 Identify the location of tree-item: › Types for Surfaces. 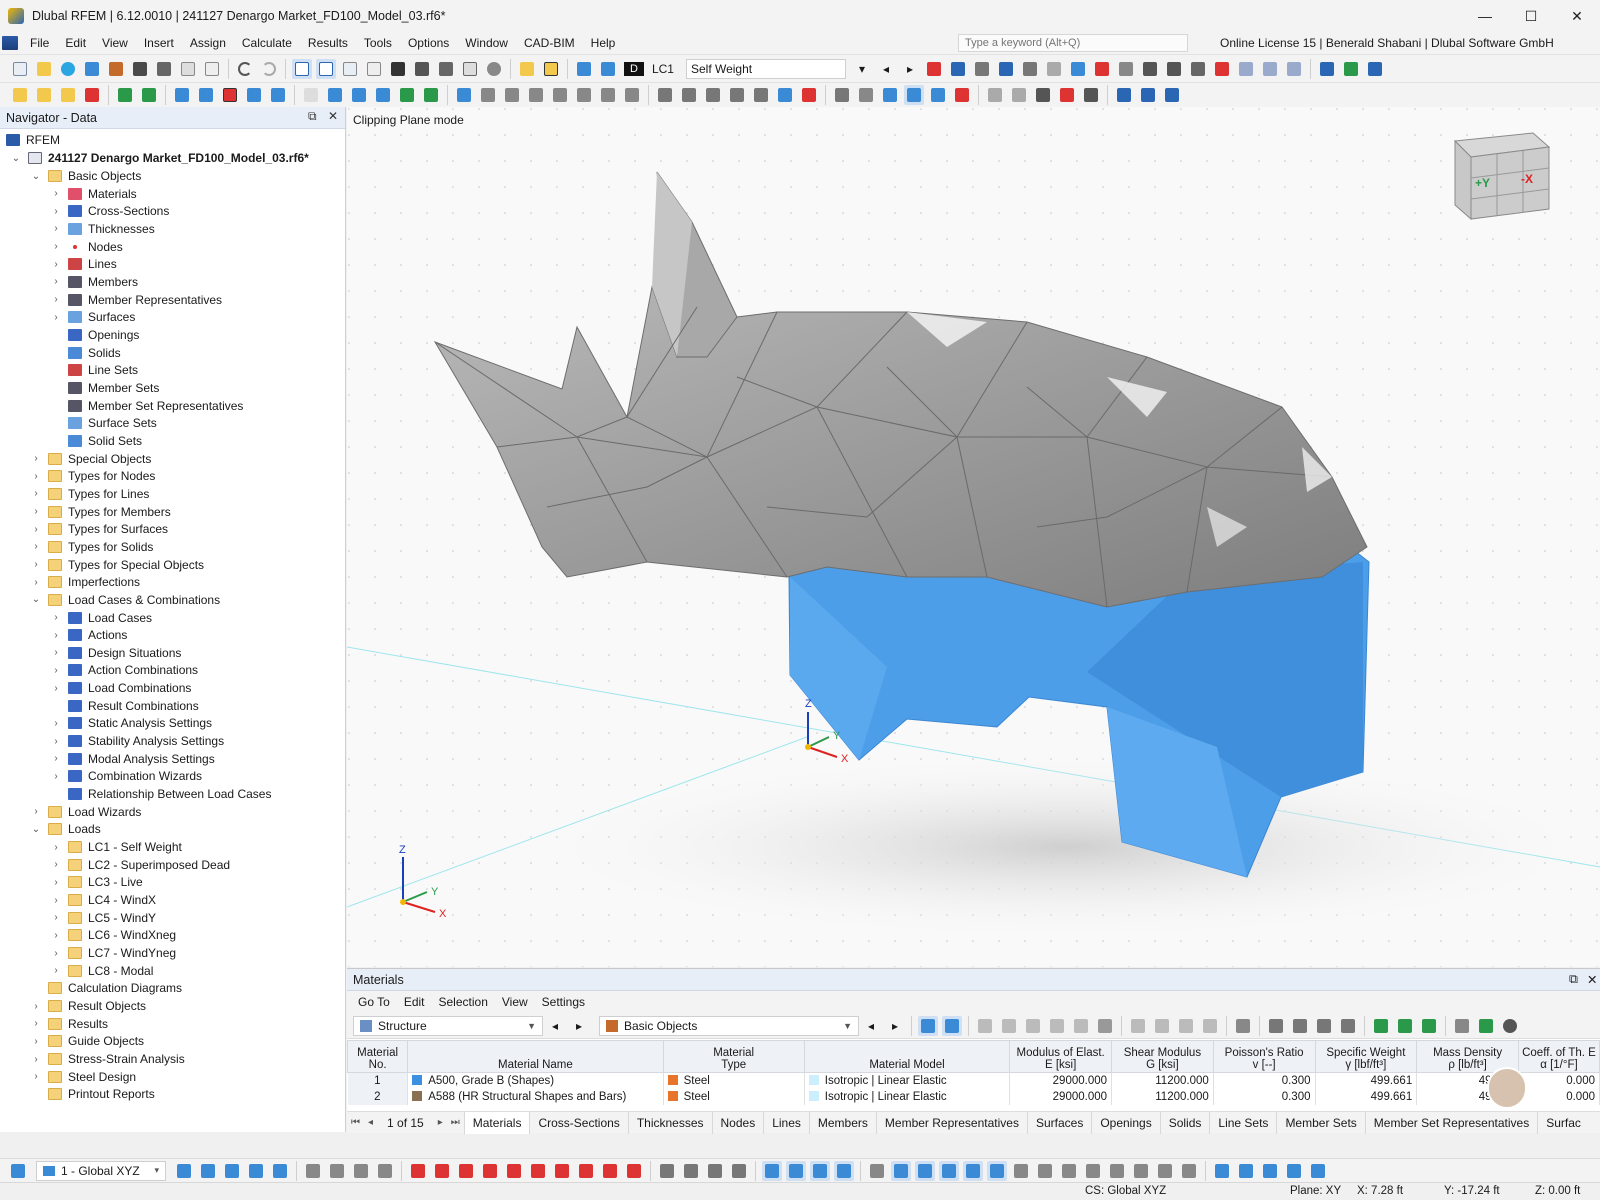
(99, 529).